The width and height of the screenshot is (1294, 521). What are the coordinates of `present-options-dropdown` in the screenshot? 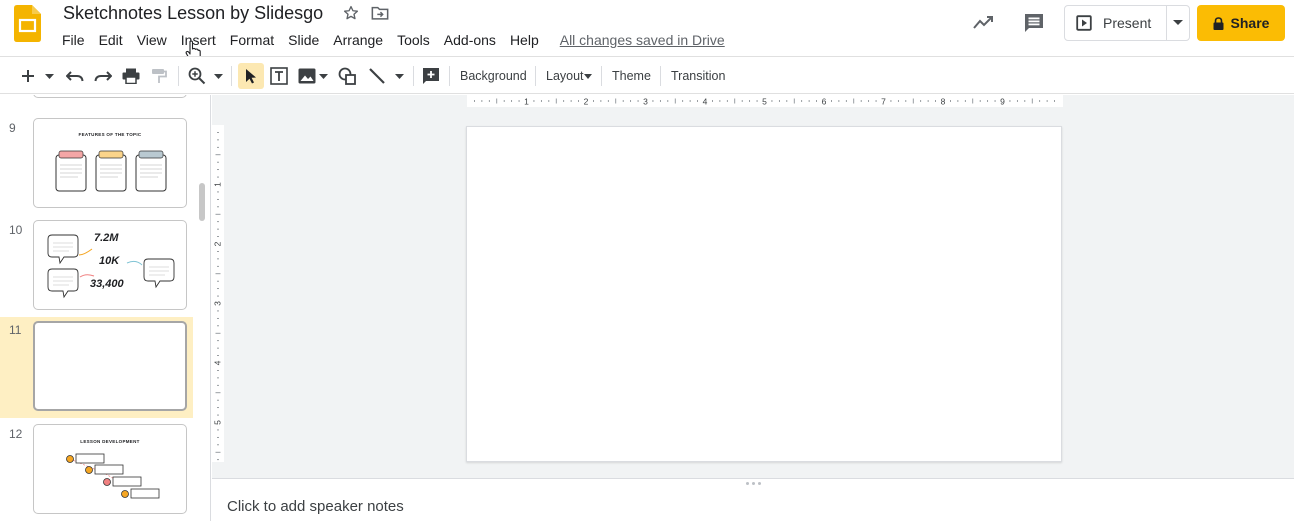 It's located at (1178, 23).